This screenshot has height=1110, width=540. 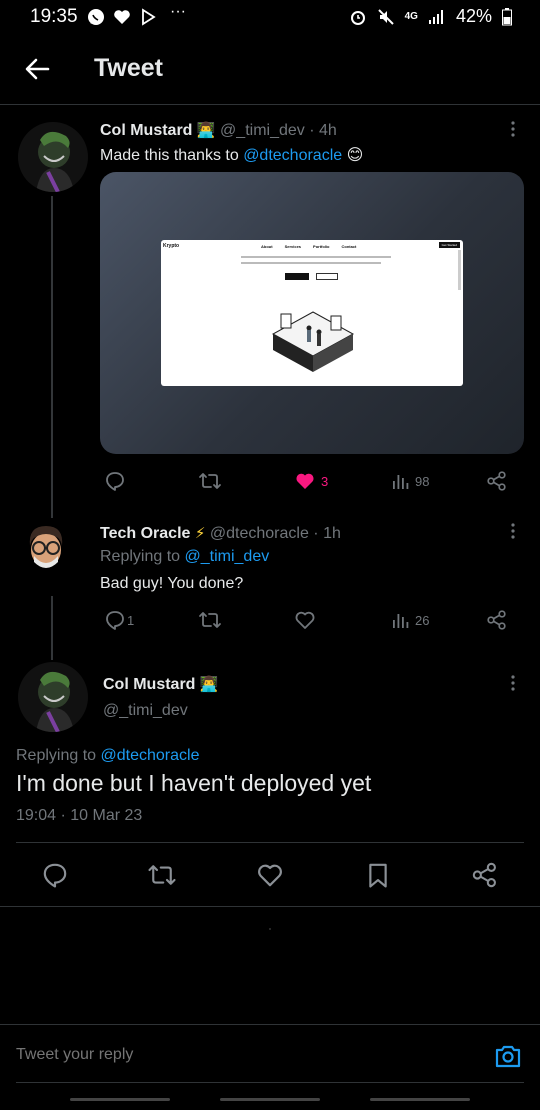 I want to click on reply-input, so click(x=236, y=1055).